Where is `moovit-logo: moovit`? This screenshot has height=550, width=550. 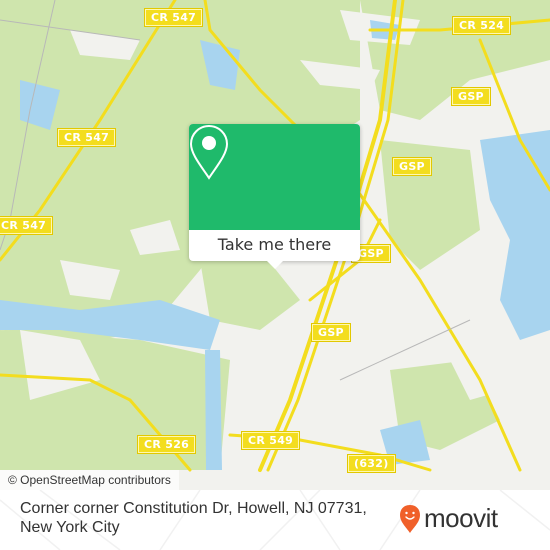 moovit-logo: moovit is located at coordinates (448, 518).